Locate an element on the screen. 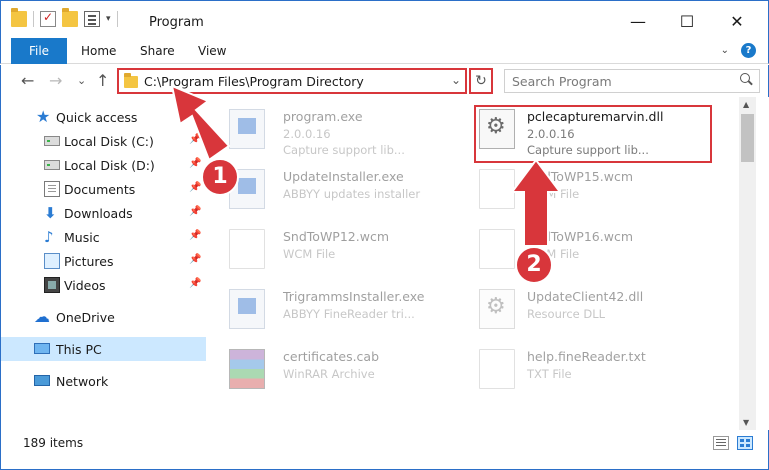  file-name: UpdateClient42.dll is located at coordinates (585, 296).